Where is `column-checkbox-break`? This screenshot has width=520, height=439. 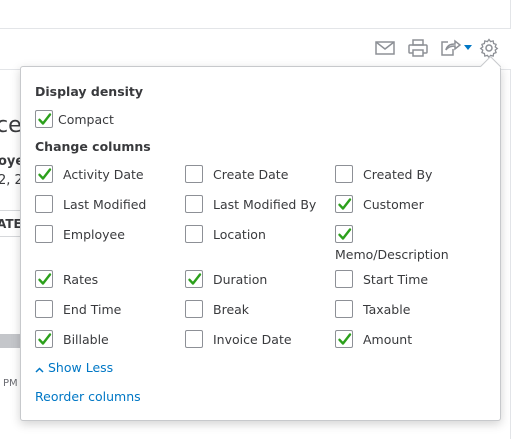
column-checkbox-break is located at coordinates (194, 309).